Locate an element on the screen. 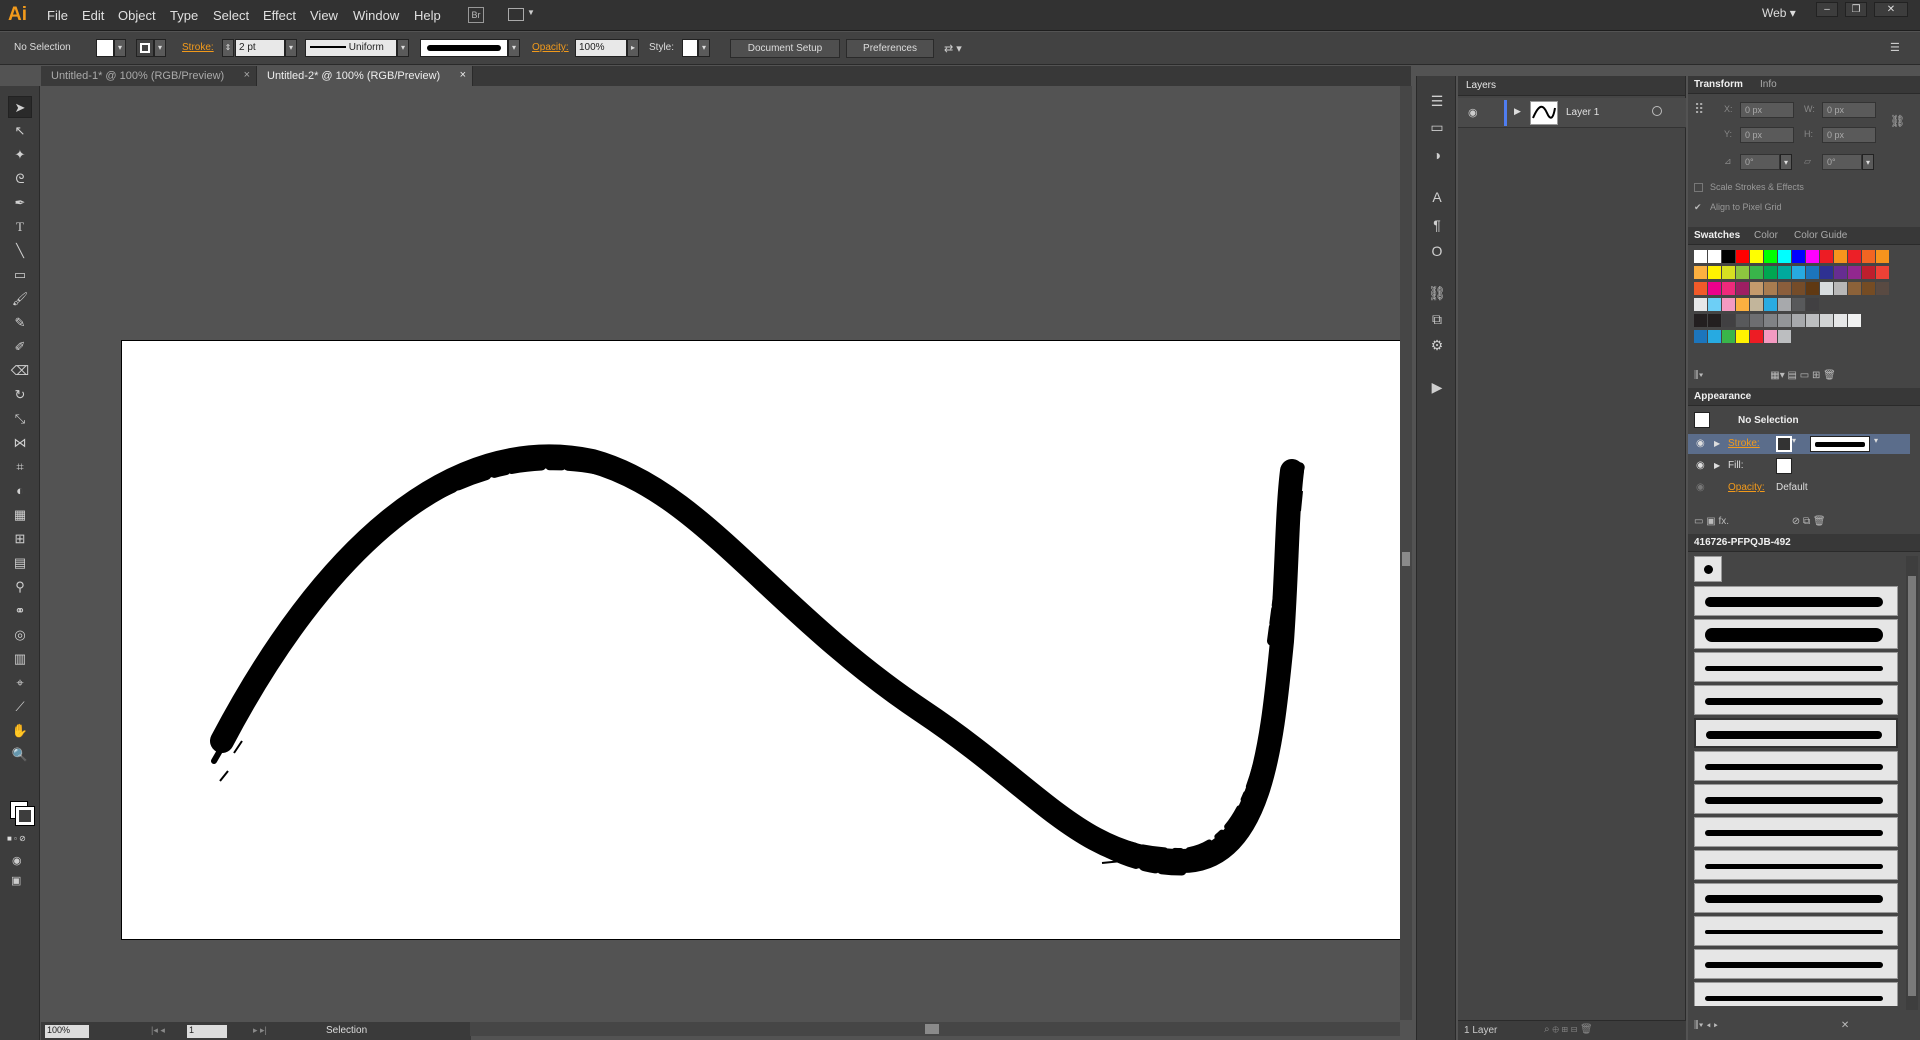  paintbrush-tool-icon: 🖌 is located at coordinates (20, 299).